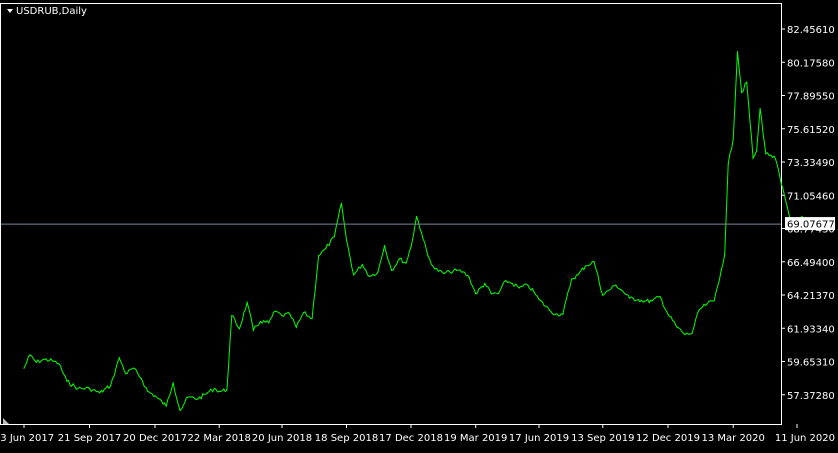  Describe the element at coordinates (668, 438) in the screenshot. I see `x-tick-label: 12 Dec 2019` at that location.